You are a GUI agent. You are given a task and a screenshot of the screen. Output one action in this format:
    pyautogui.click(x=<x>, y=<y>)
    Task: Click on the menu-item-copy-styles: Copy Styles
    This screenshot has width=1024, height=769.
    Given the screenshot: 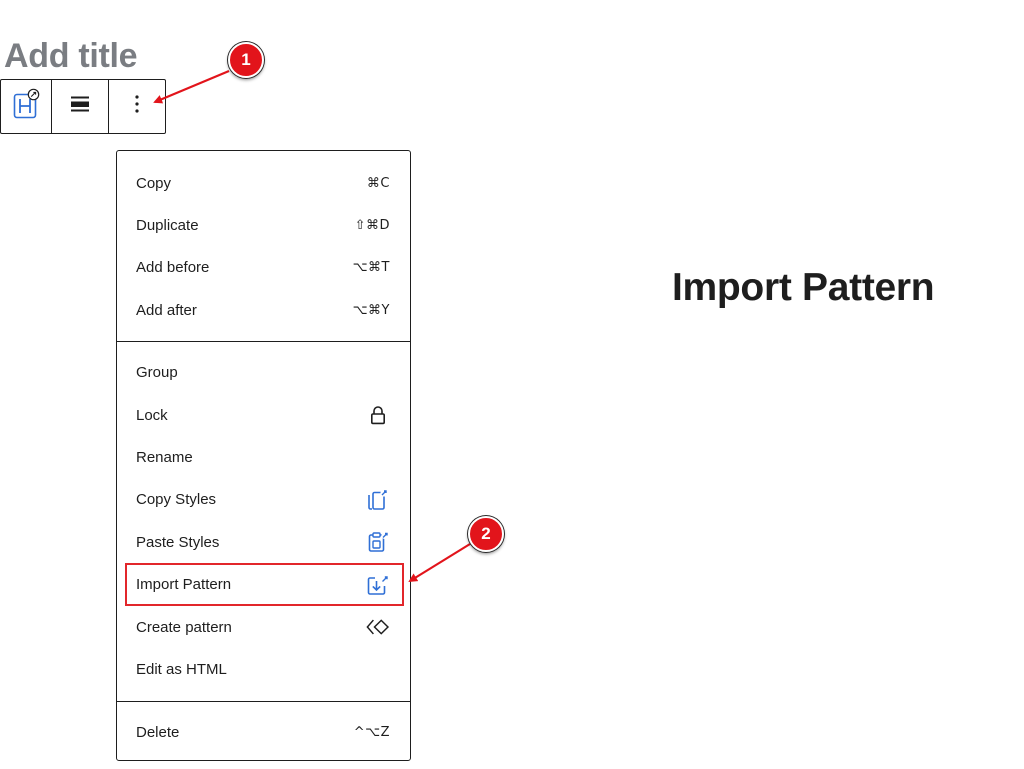 What is the action you would take?
    pyautogui.click(x=263, y=500)
    